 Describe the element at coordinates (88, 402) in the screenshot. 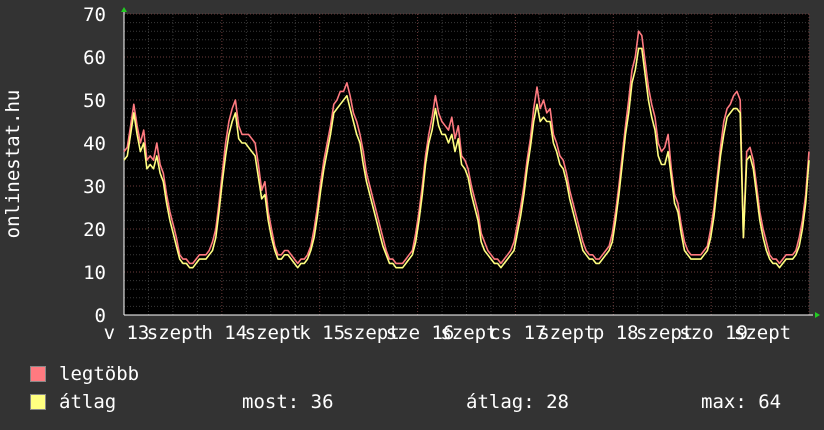

I see `legend-label-avg: átlag` at that location.